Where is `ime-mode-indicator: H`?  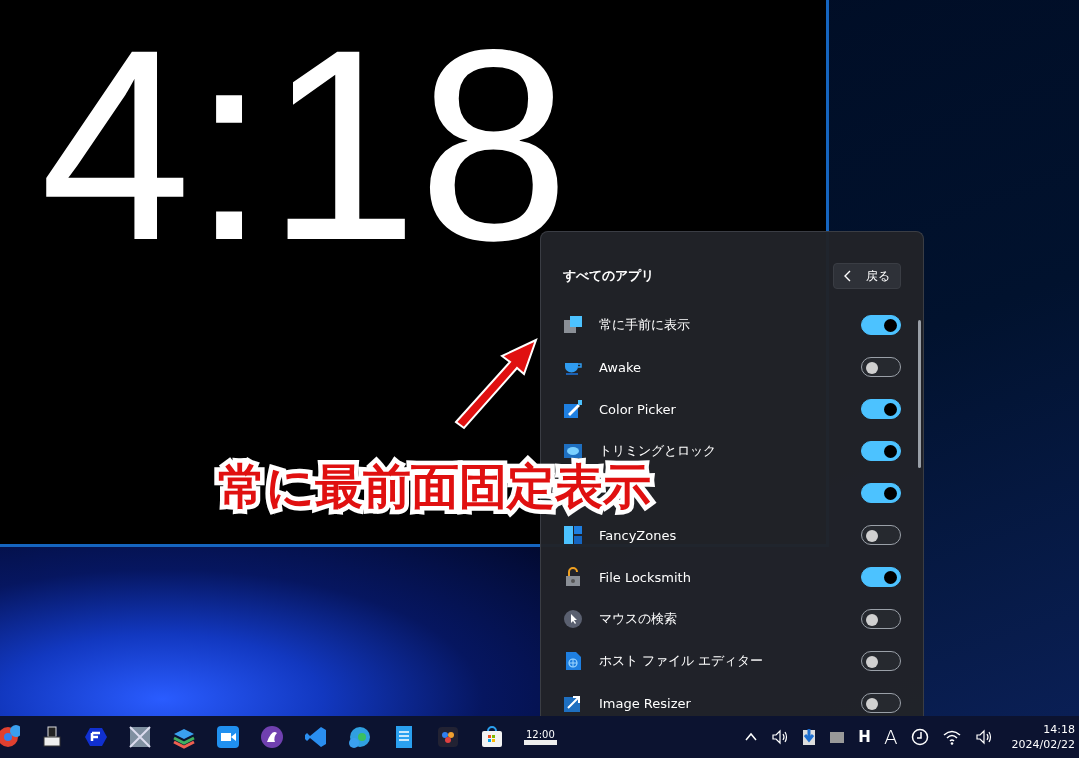 ime-mode-indicator: H is located at coordinates (864, 737).